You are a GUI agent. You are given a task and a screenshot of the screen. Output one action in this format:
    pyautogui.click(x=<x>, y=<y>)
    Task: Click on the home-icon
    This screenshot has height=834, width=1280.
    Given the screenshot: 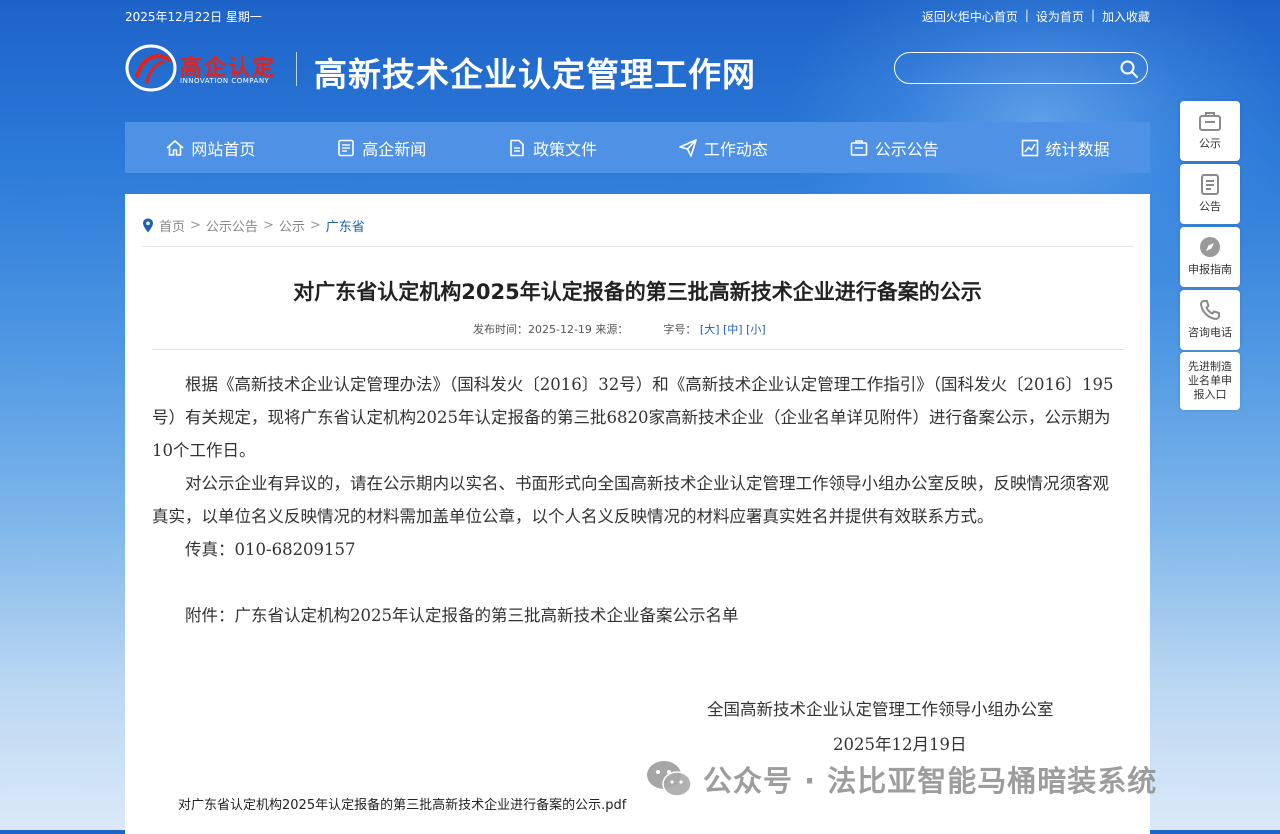 What is the action you would take?
    pyautogui.click(x=175, y=147)
    